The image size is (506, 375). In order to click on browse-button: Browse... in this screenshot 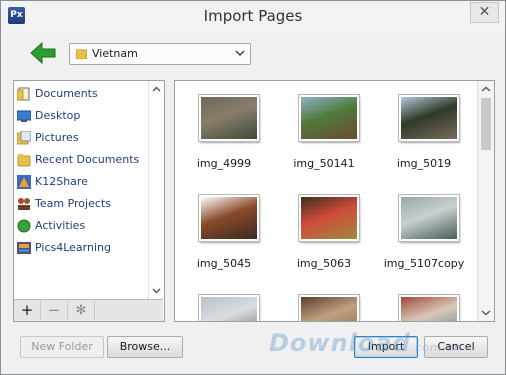, I will do `click(145, 347)`.